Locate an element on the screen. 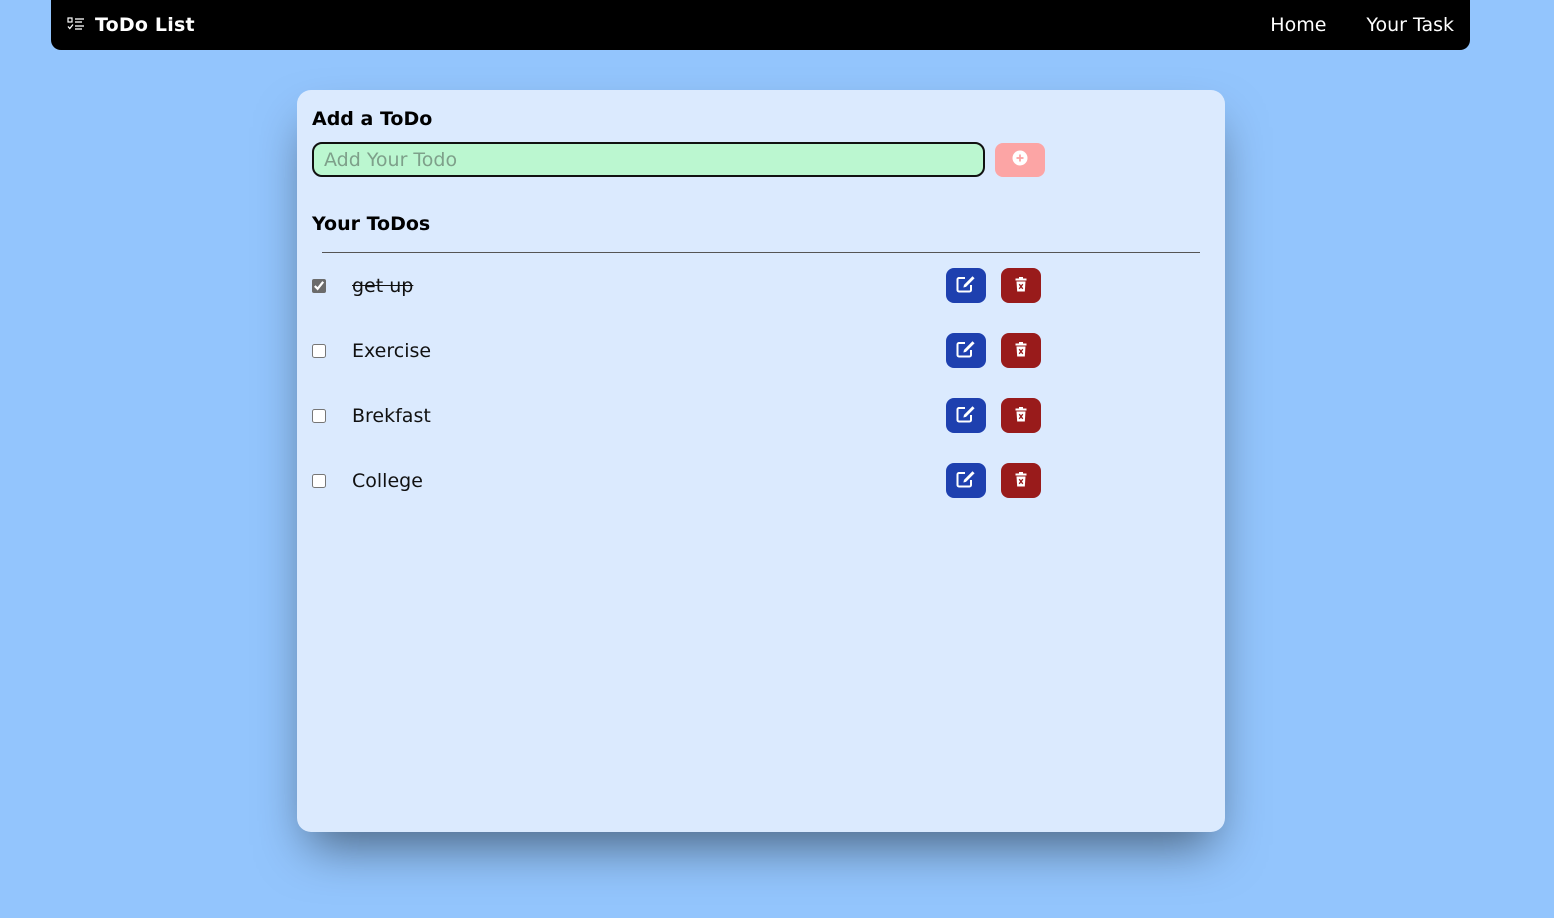 Image resolution: width=1554 pixels, height=918 pixels. brand: ToDo List is located at coordinates (131, 25).